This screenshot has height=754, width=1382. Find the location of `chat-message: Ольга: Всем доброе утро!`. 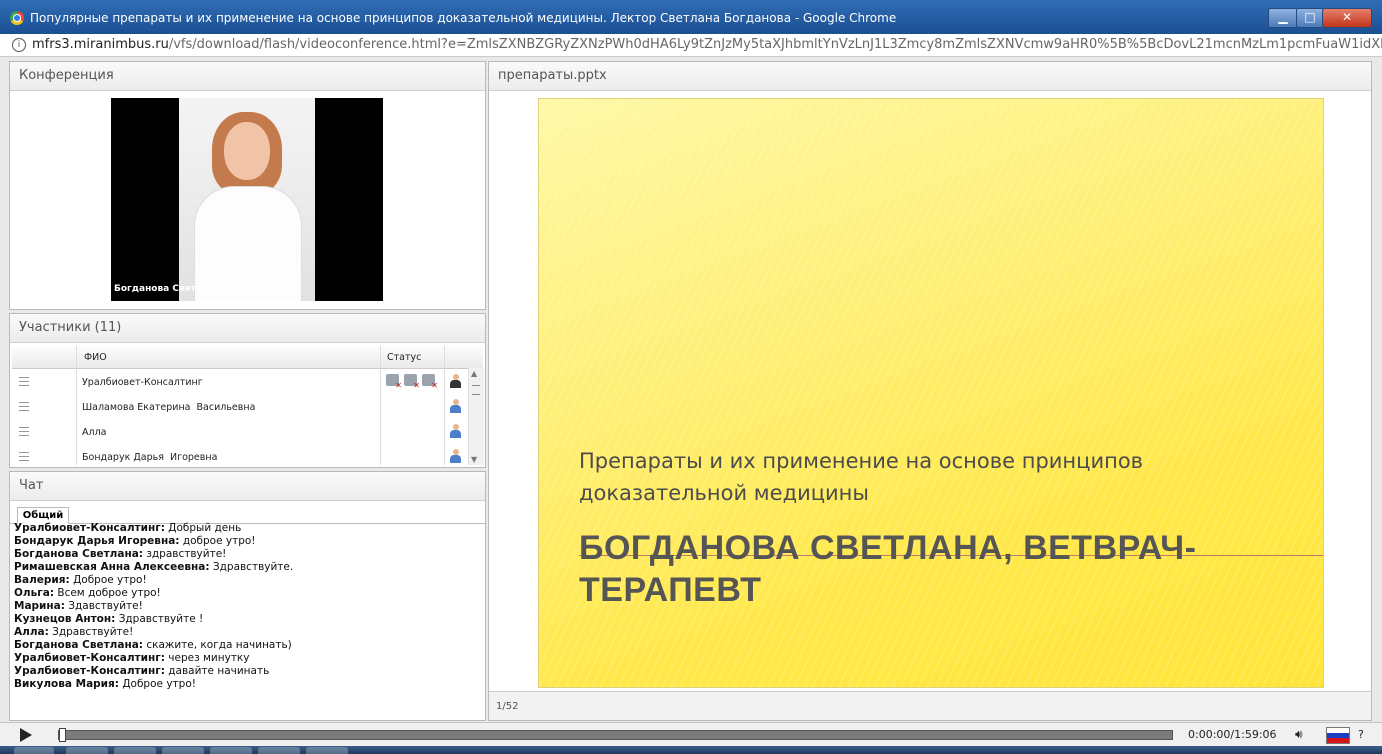

chat-message: Ольга: Всем доброе утро! is located at coordinates (246, 593).